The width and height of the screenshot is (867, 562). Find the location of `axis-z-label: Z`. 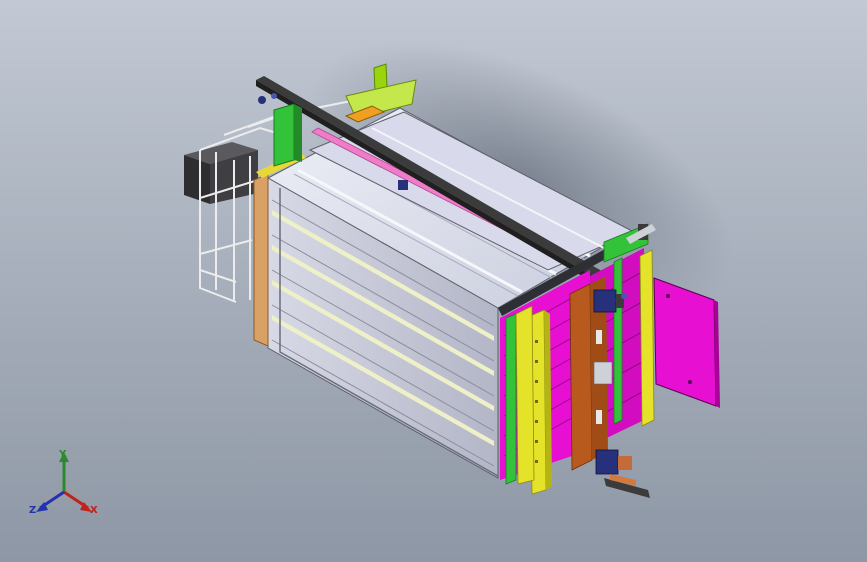

axis-z-label: Z is located at coordinates (33, 510).